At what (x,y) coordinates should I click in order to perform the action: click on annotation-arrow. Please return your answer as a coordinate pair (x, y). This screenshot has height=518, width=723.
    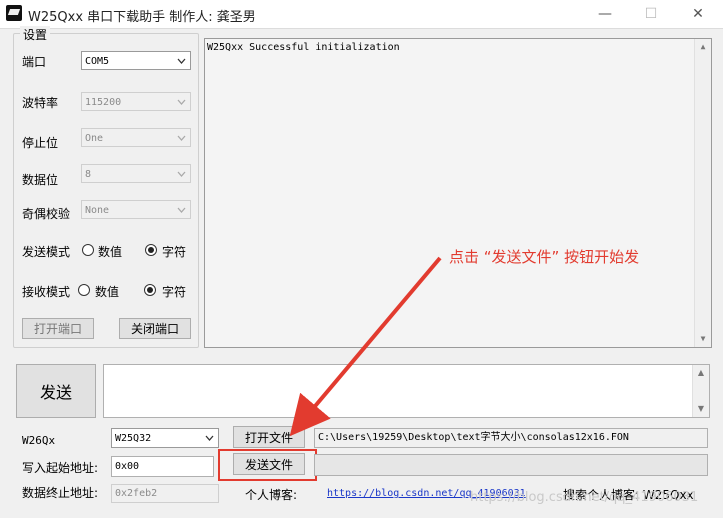
    Looking at the image, I should click on (365, 346).